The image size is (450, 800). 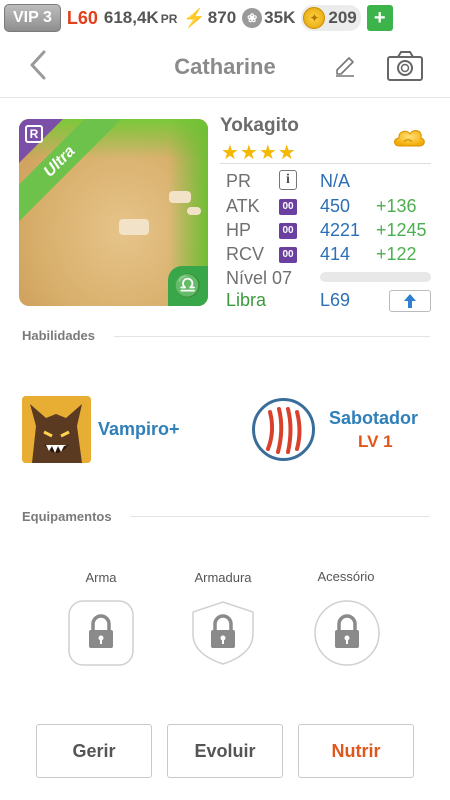 I want to click on info-icon: i, so click(x=288, y=180).